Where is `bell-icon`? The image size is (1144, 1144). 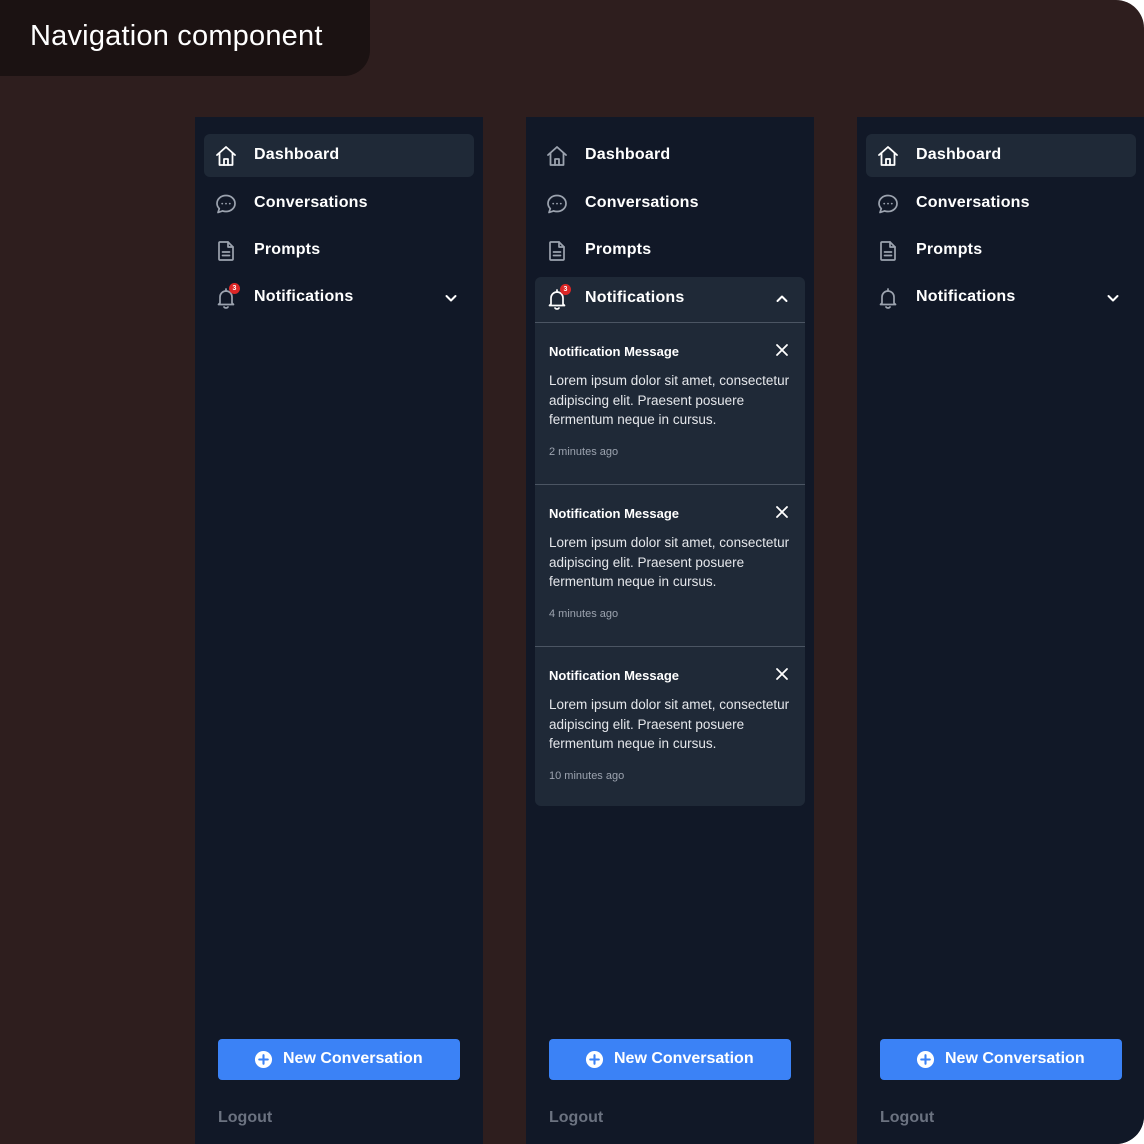
bell-icon is located at coordinates (888, 298).